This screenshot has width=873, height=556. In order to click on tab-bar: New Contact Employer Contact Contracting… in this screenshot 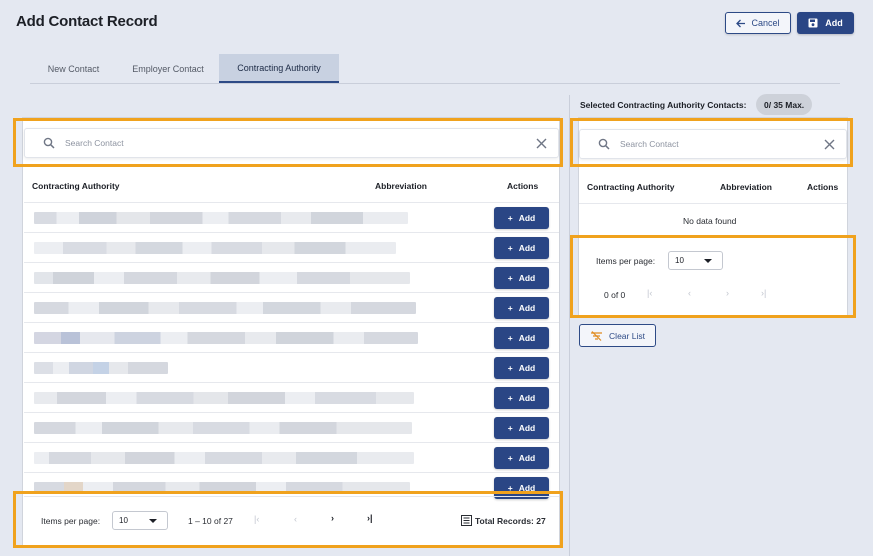, I will do `click(435, 69)`.